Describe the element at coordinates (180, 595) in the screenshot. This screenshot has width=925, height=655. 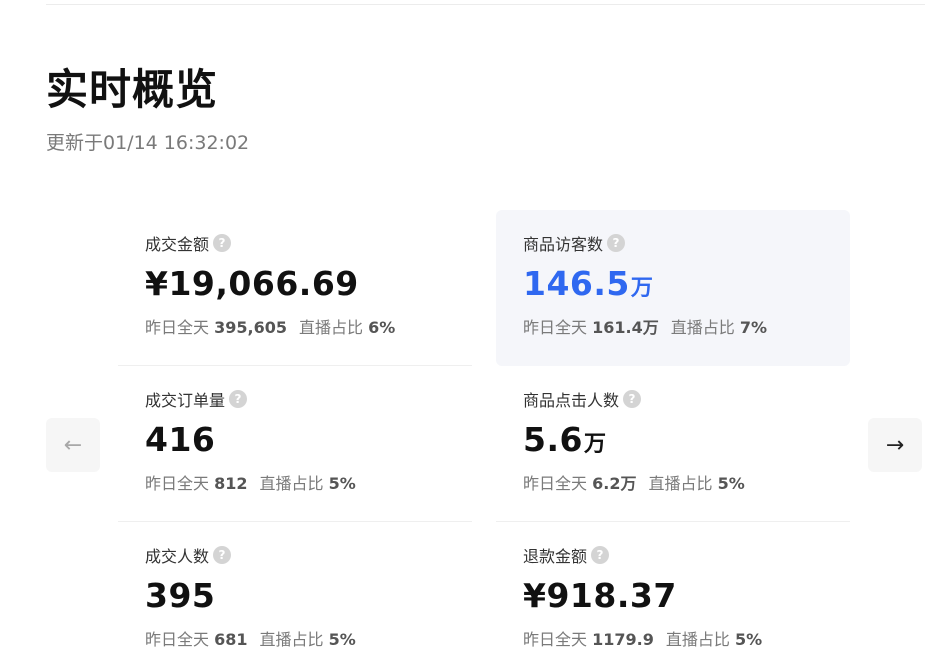
I see `metric-value: 395` at that location.